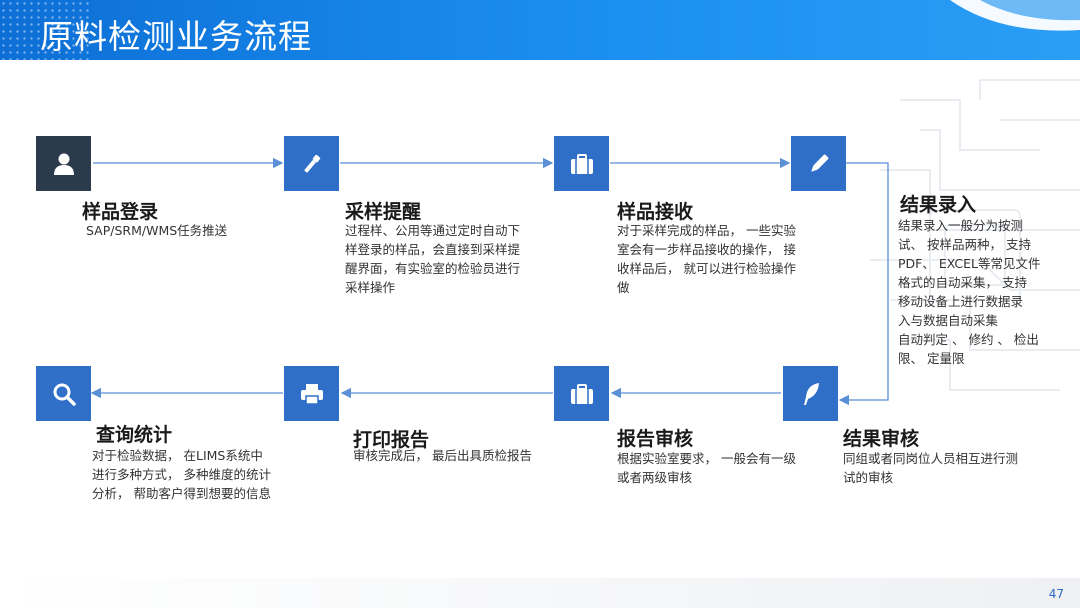 Image resolution: width=1080 pixels, height=608 pixels. Describe the element at coordinates (1015, 15) in the screenshot. I see `header-corner-decoration` at that location.